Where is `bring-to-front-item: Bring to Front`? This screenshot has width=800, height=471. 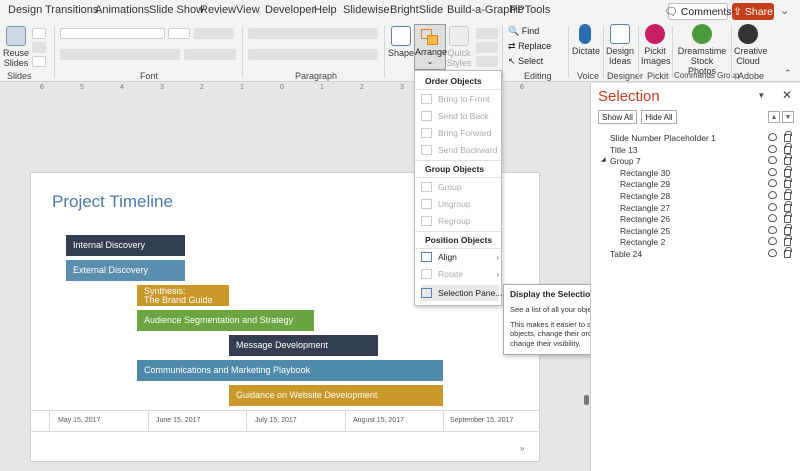 bring-to-front-item: Bring to Front is located at coordinates (460, 99).